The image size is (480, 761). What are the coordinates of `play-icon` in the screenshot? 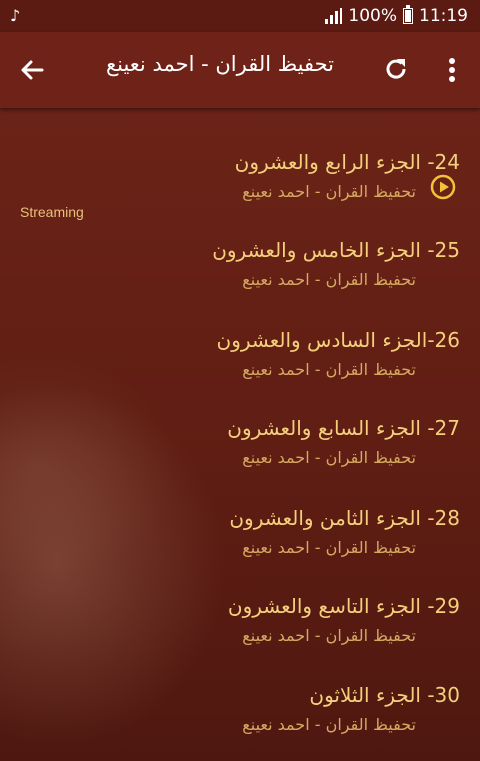 It's located at (443, 187).